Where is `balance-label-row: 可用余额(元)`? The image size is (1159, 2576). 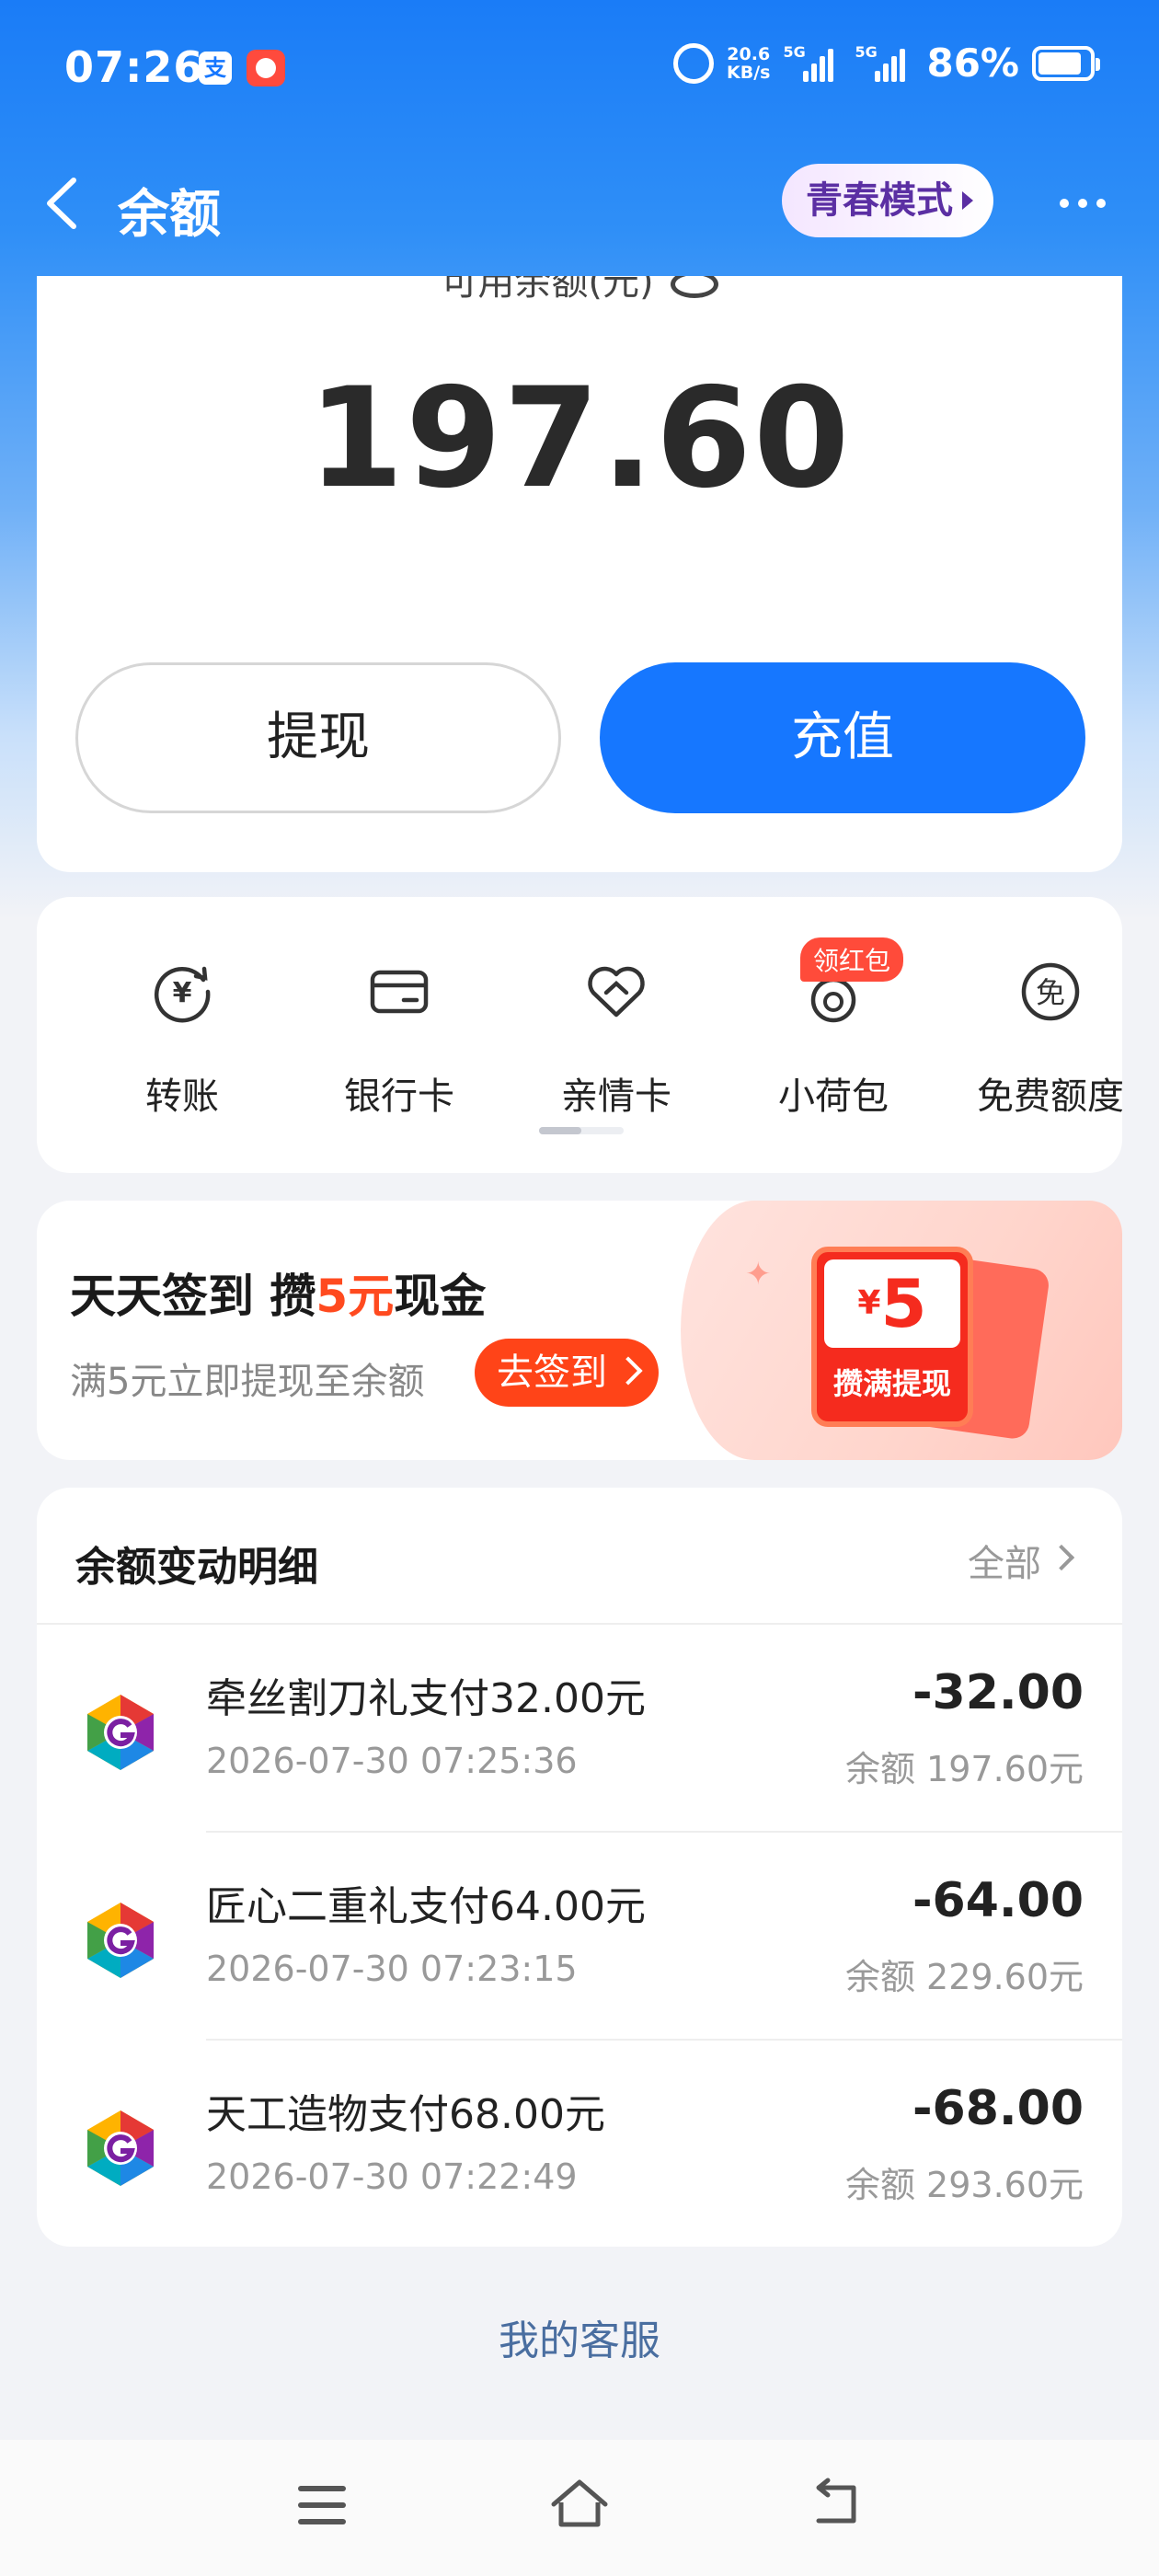
balance-label-row: 可用余额(元) is located at coordinates (579, 290).